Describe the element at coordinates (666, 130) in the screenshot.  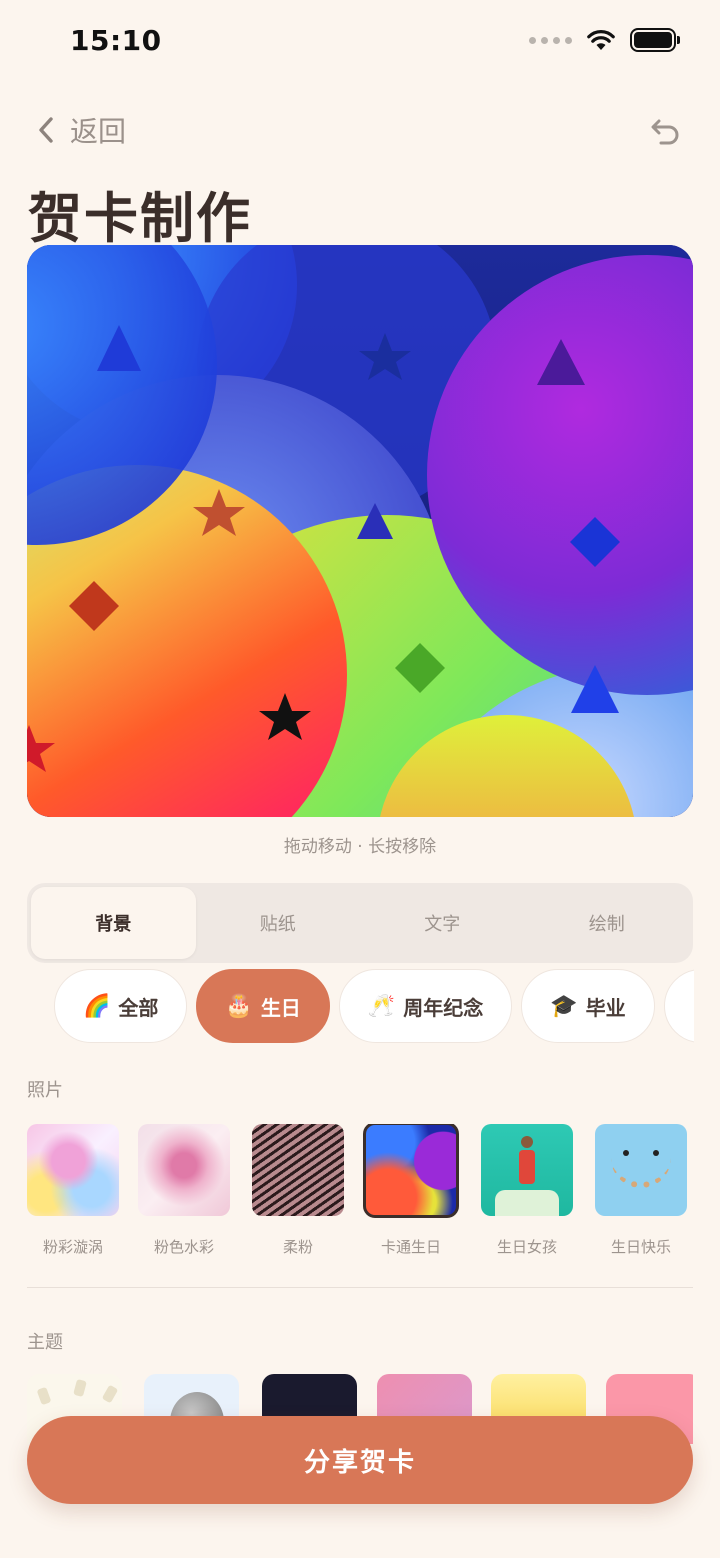
I see `undo-icon` at that location.